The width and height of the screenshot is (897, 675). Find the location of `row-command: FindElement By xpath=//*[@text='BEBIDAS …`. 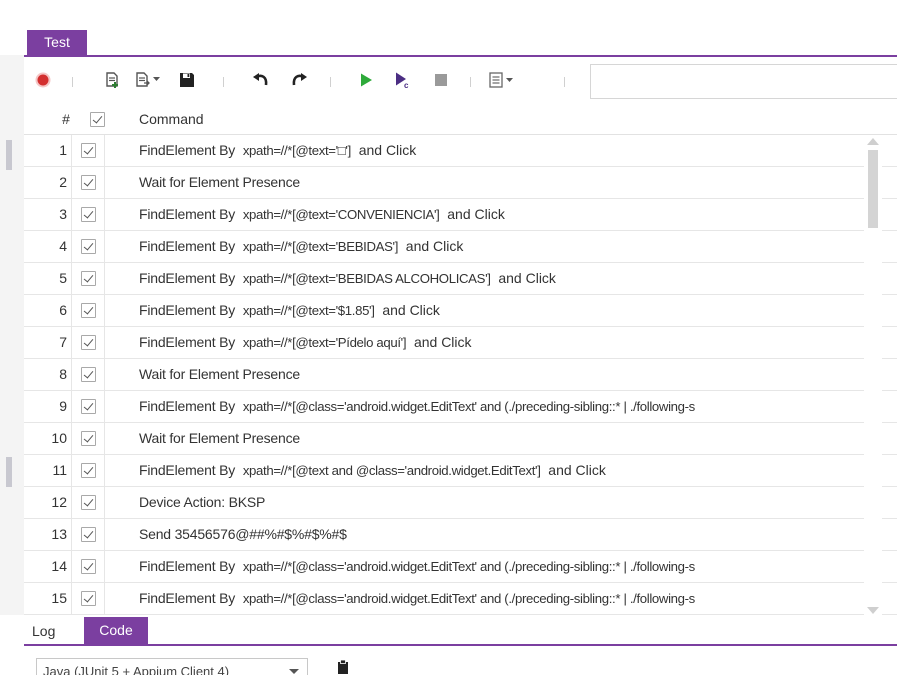

row-command: FindElement By xpath=//*[@text='BEBIDAS … is located at coordinates (501, 278).